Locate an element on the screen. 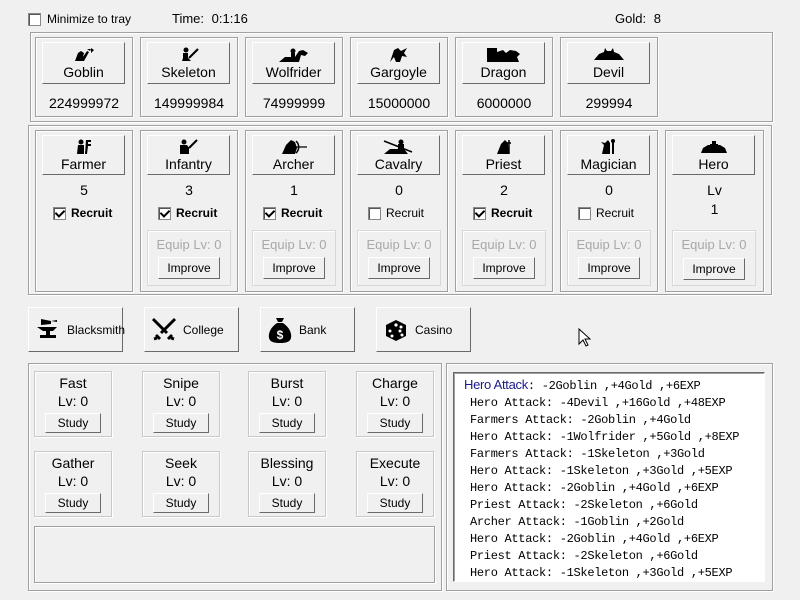  enemy-button-skeleton: Skeleton is located at coordinates (188, 63).